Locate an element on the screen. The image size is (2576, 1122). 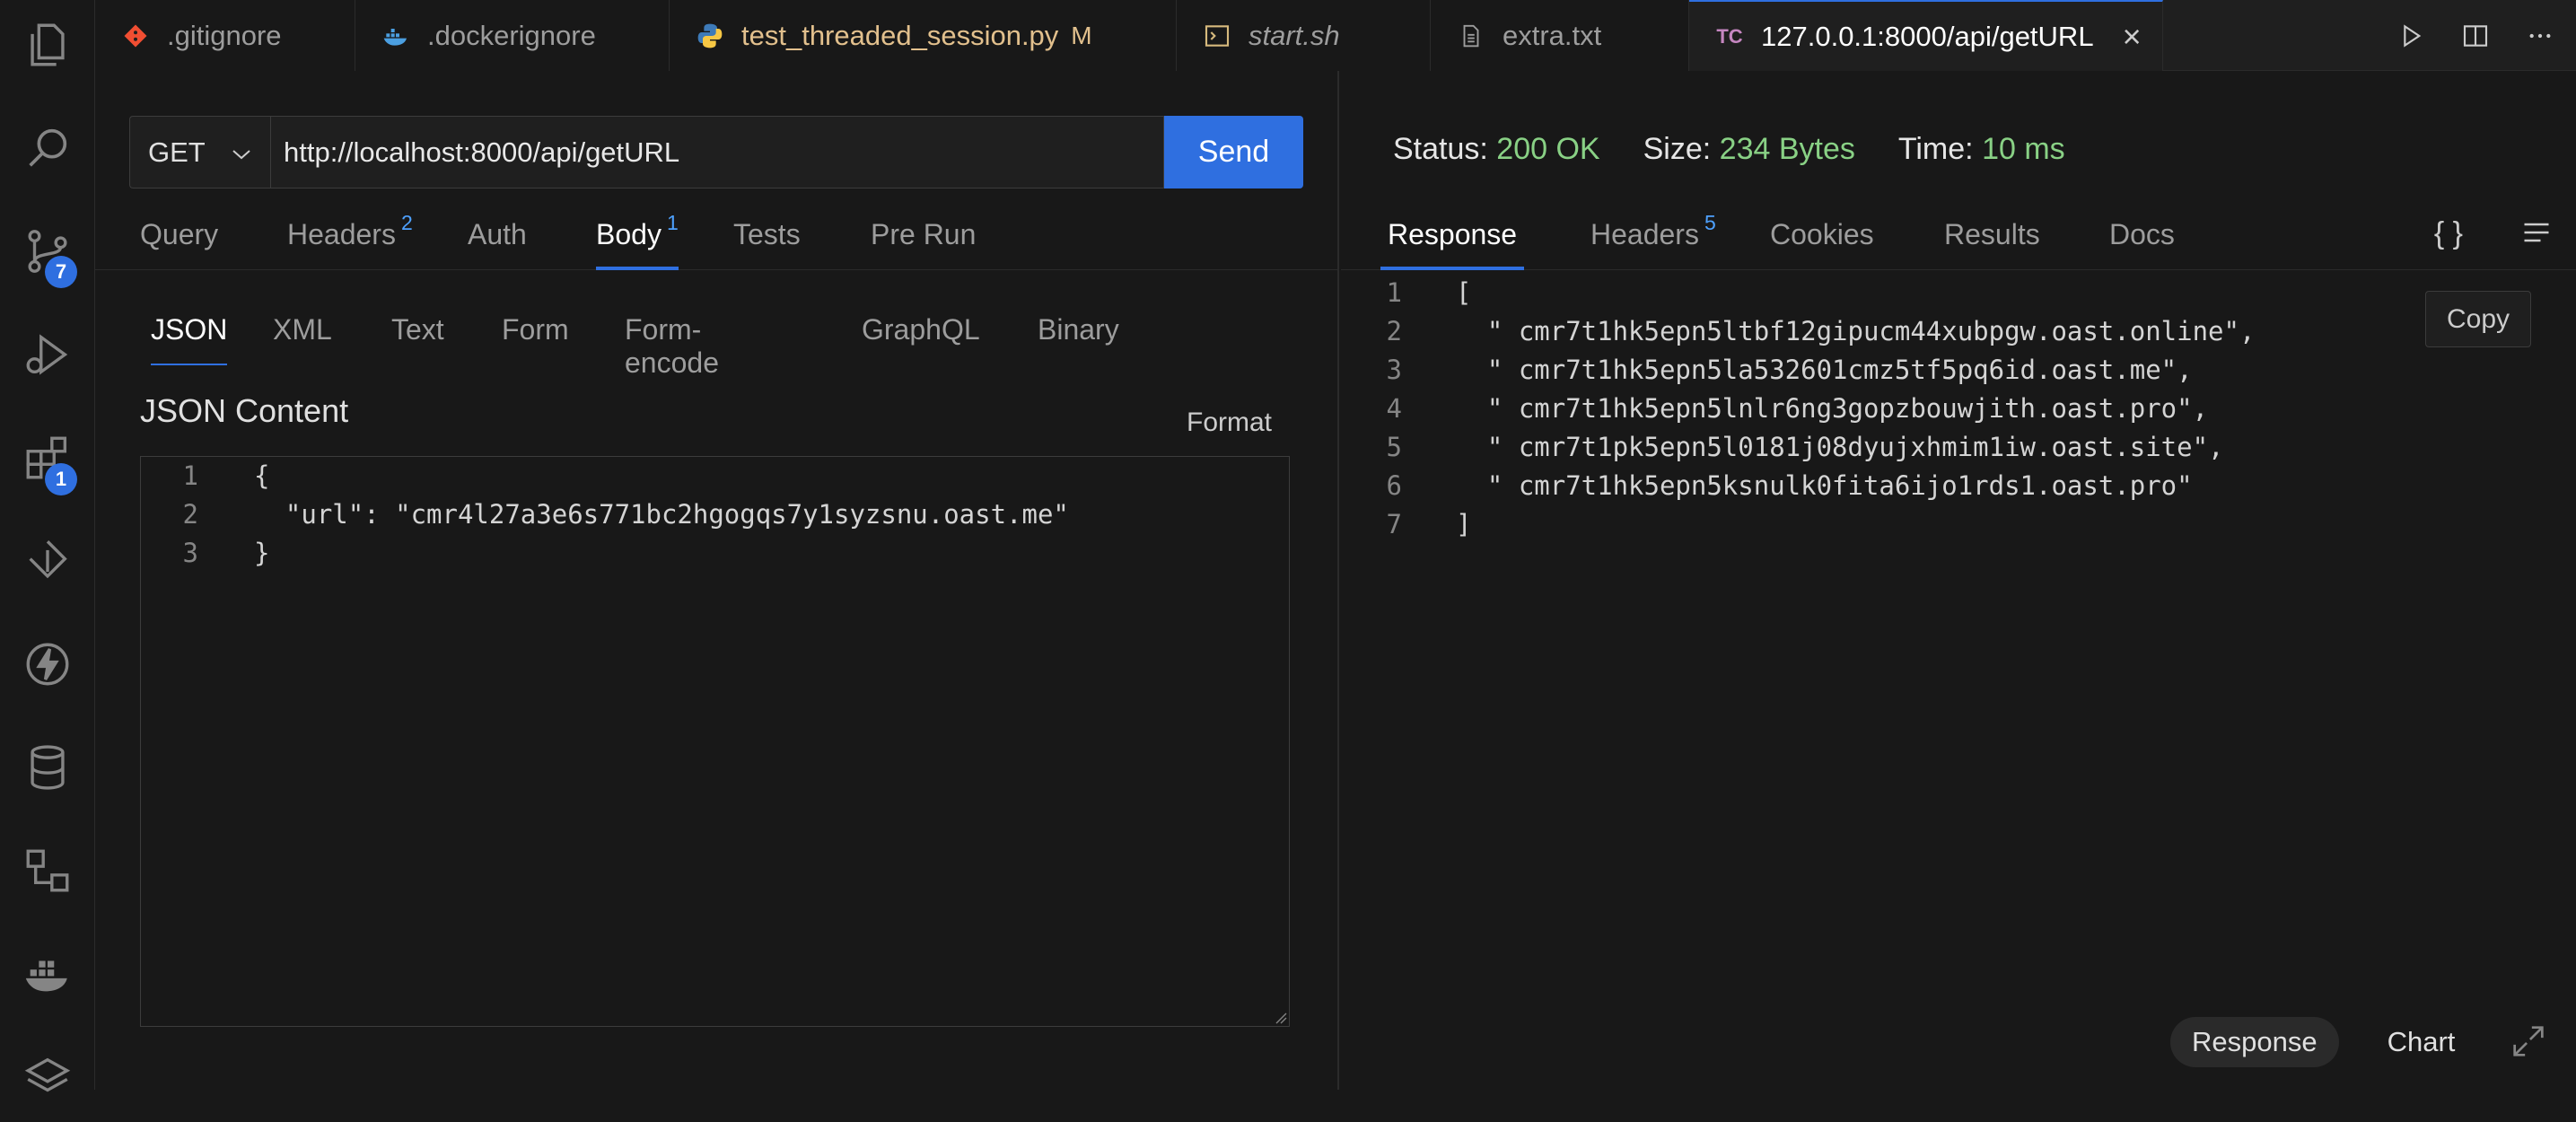
tab-label: Pre Run is located at coordinates (924, 234).